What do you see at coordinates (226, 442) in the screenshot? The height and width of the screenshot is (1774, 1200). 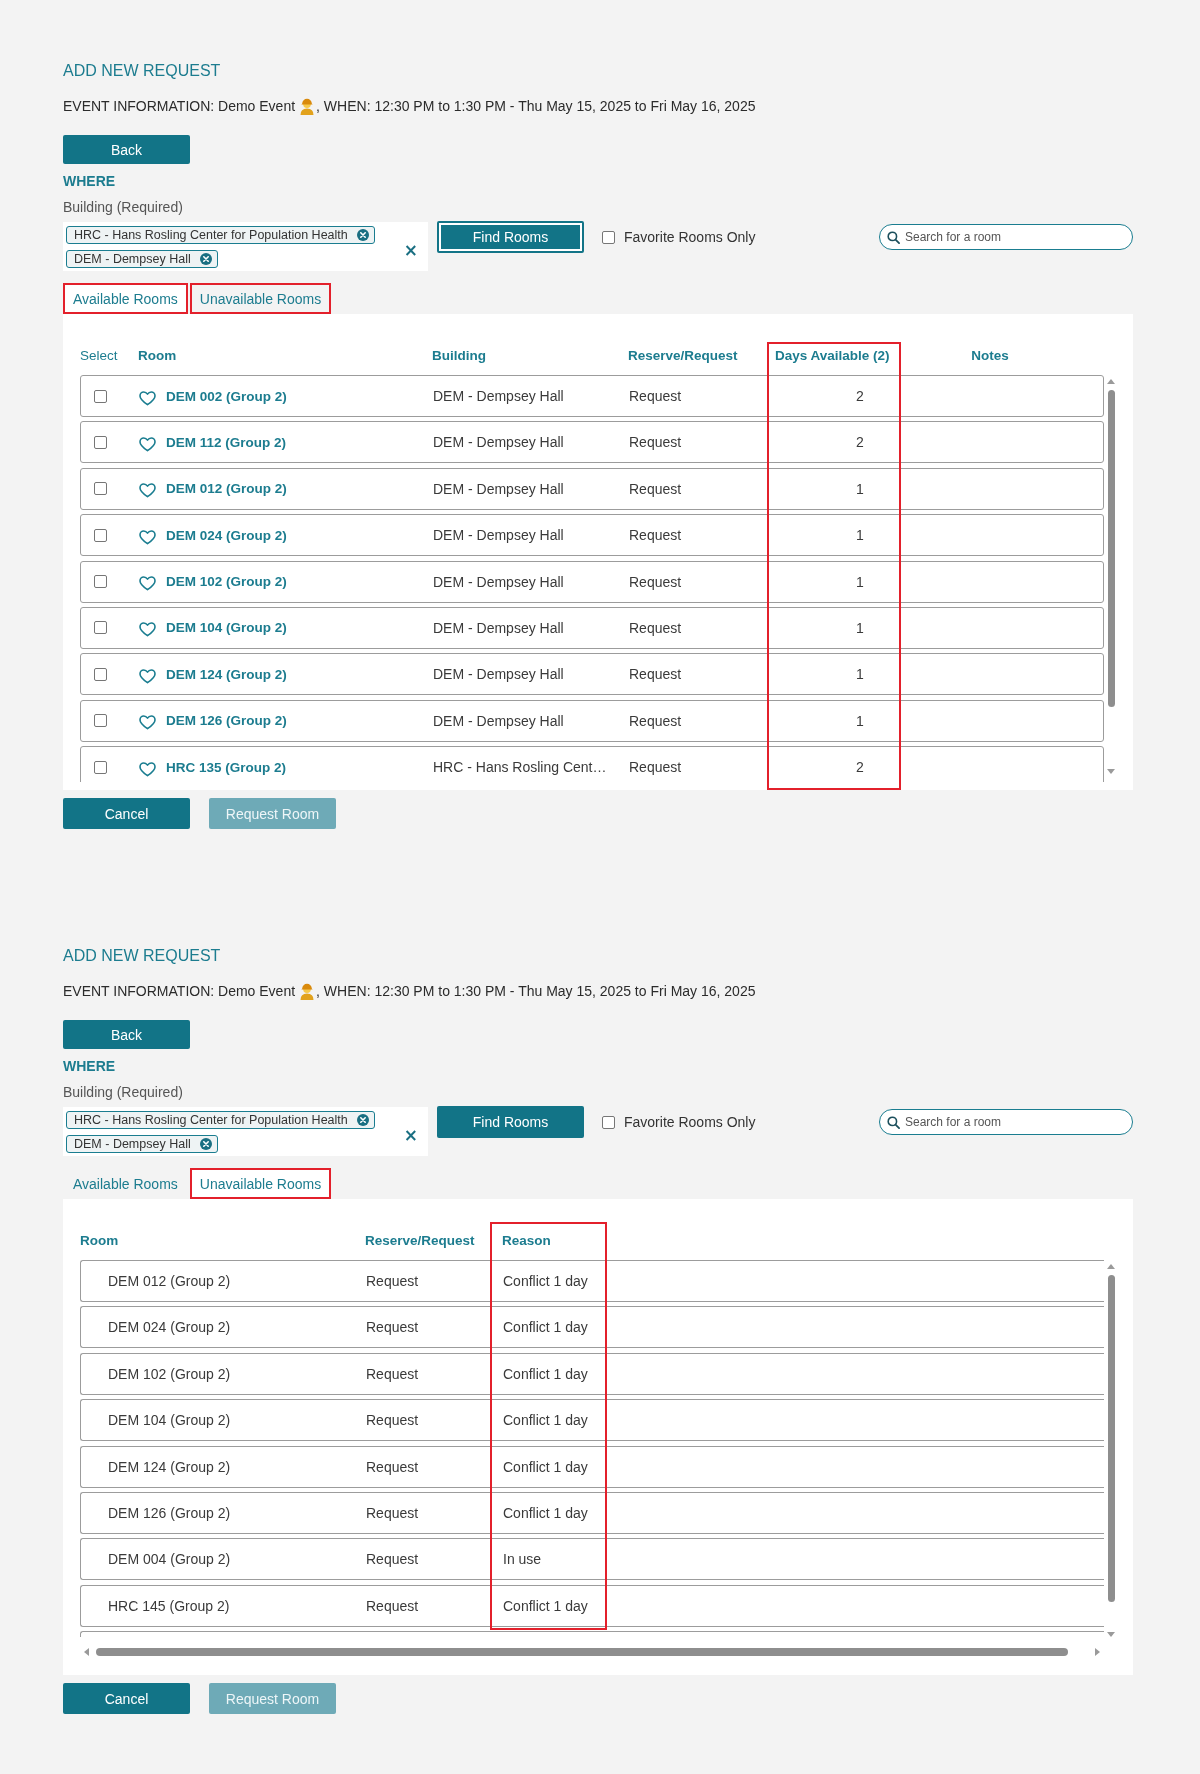 I see `room-link: DEM 112 (Group 2)` at bounding box center [226, 442].